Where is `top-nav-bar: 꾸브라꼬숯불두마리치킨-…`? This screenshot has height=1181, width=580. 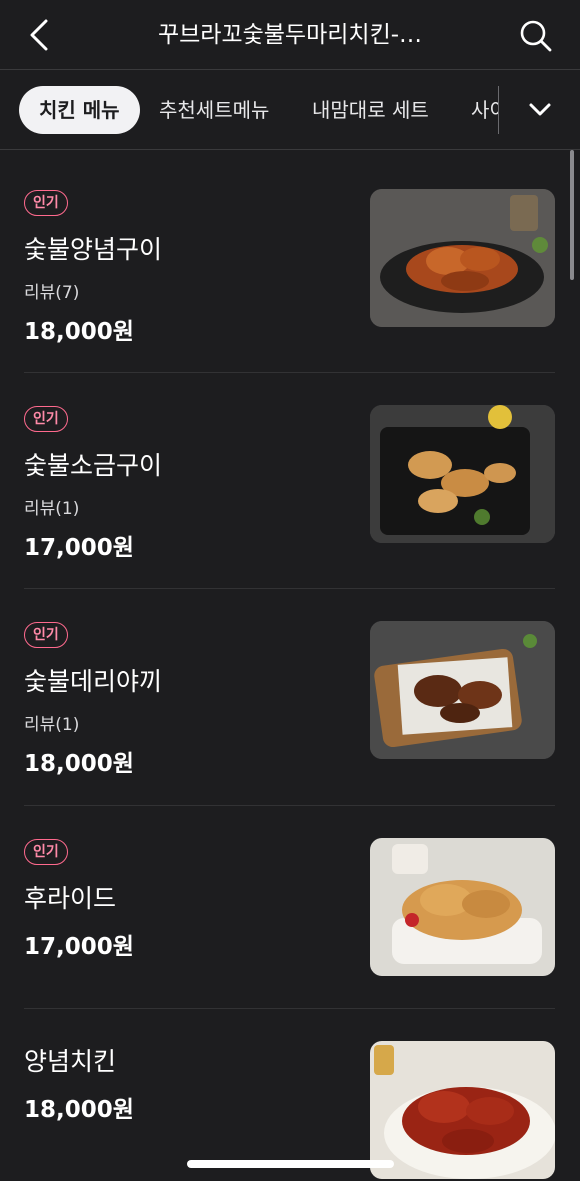
top-nav-bar: 꾸브라꼬숯불두마리치킨-… is located at coordinates (290, 35).